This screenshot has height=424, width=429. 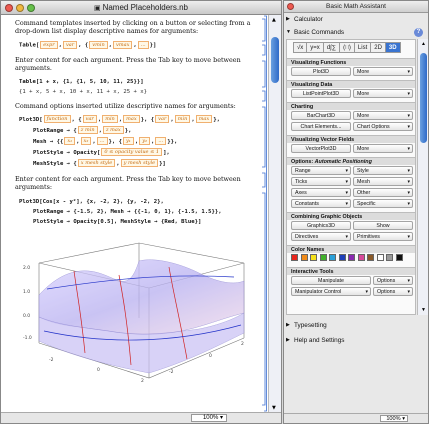 I want to click on vectorplot3d-button: VectorPlot3D, so click(x=321, y=148).